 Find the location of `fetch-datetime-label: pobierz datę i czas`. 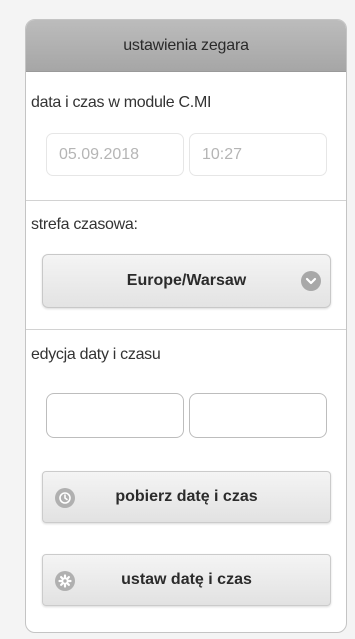

fetch-datetime-label: pobierz datę i czas is located at coordinates (186, 496).